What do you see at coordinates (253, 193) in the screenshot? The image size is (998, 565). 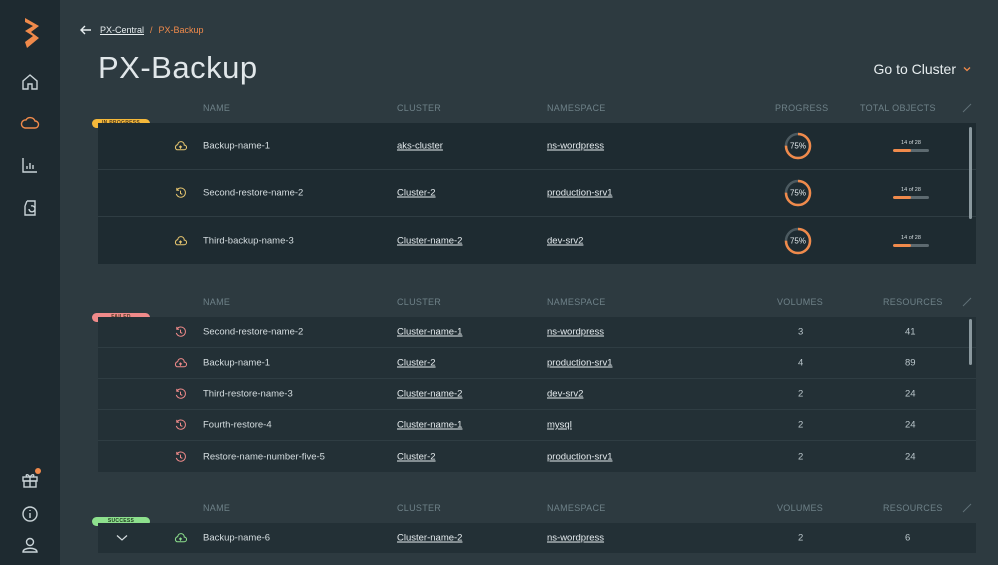 I see `backup-name: Second-restore-name-2` at bounding box center [253, 193].